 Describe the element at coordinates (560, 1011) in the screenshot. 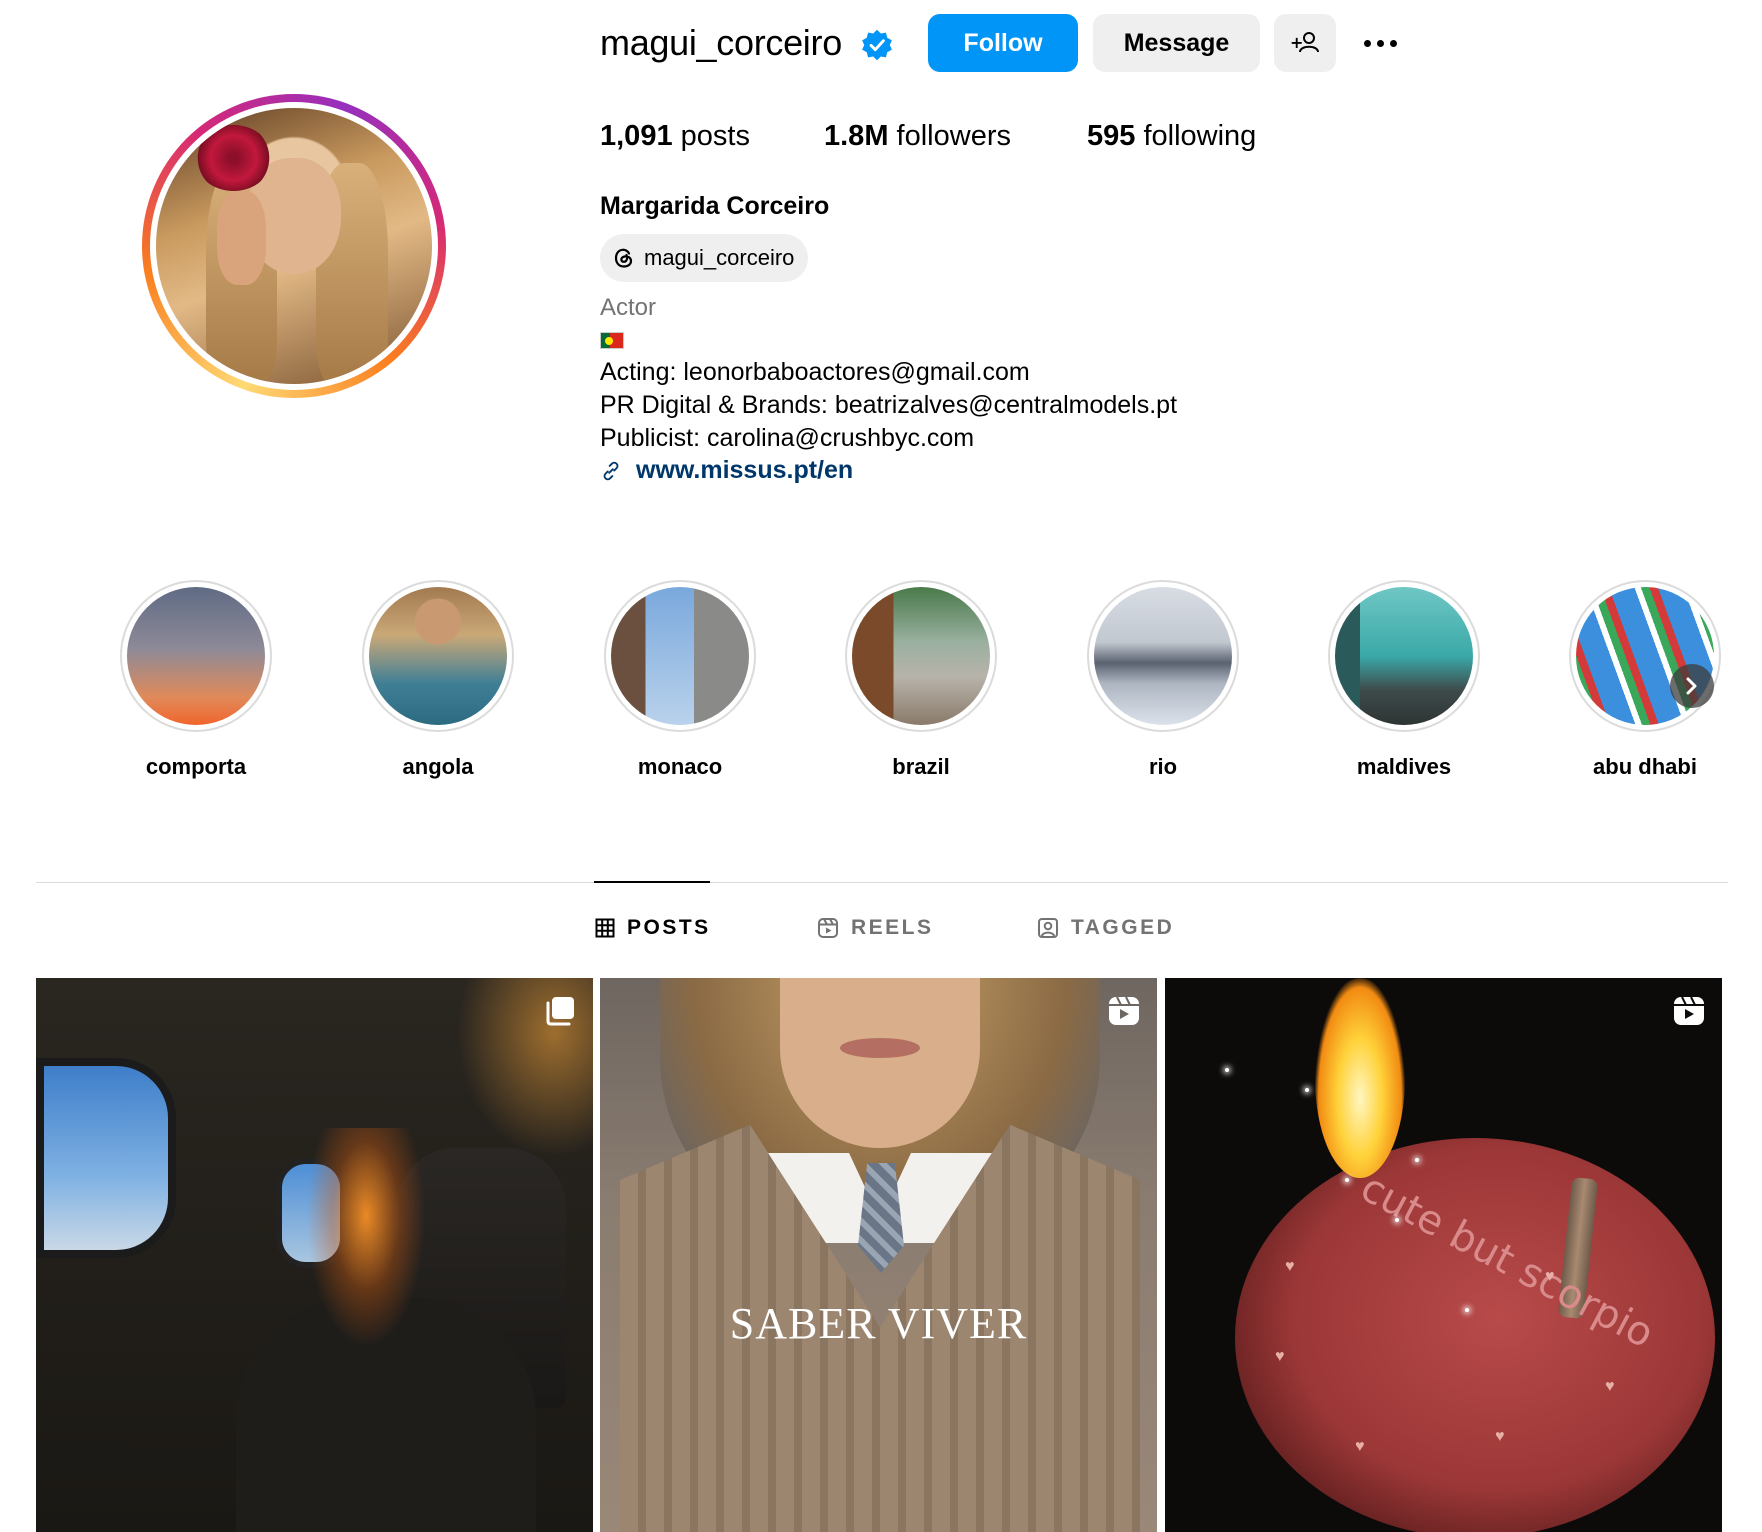

I see `carousel-icon` at that location.